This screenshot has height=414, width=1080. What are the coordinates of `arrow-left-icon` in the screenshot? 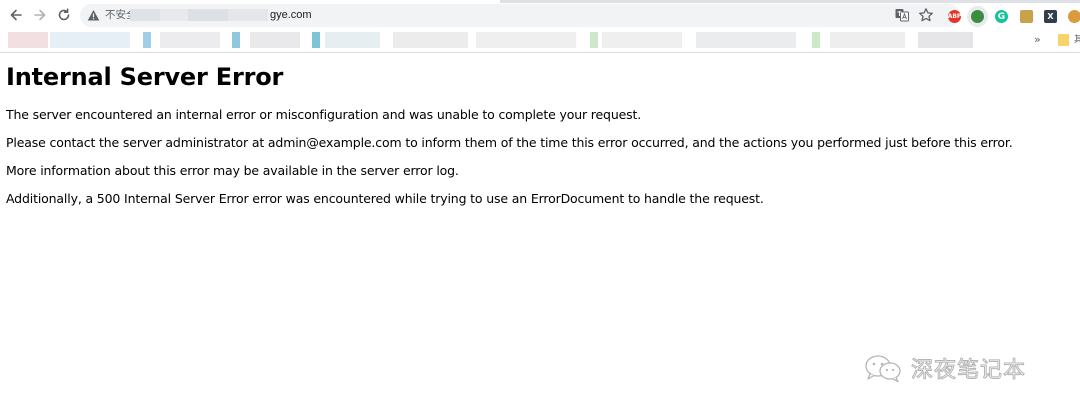 It's located at (16, 15).